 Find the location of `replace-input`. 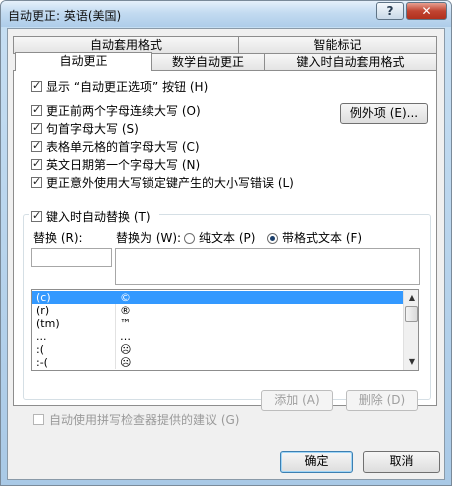

replace-input is located at coordinates (71, 257).